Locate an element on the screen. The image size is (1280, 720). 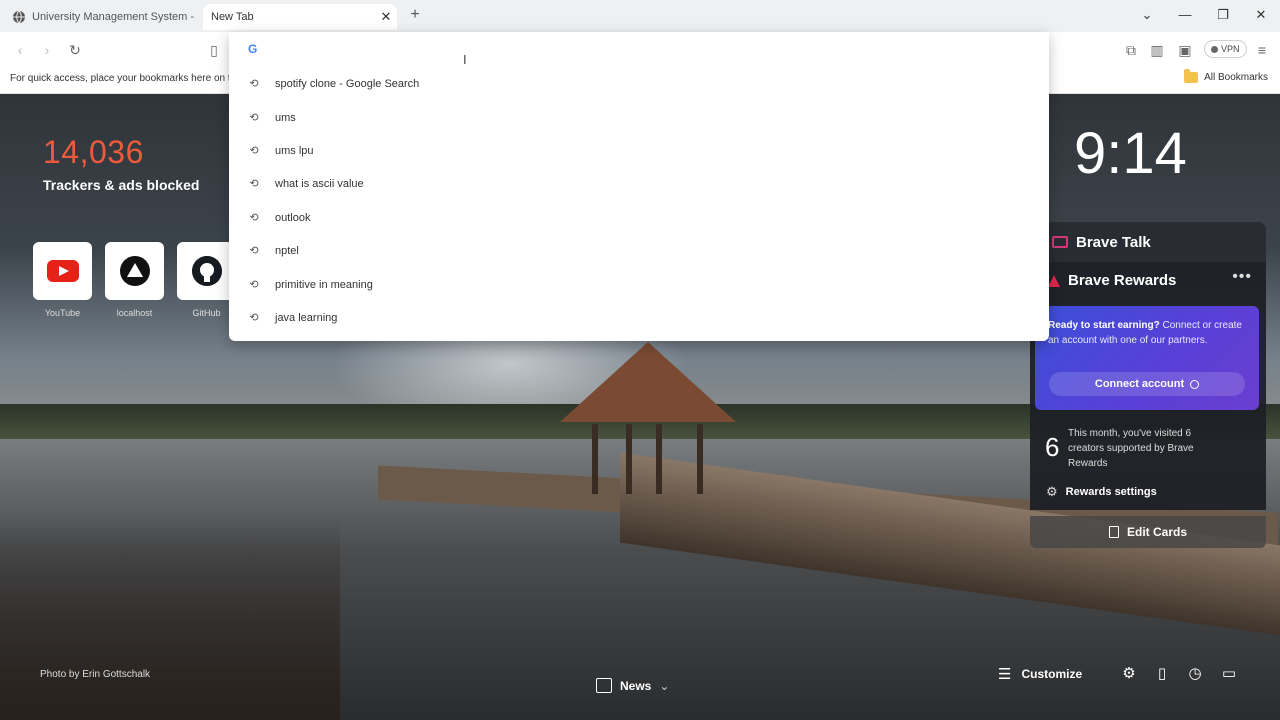
brave-talk-title: Brave Talk is located at coordinates (1113, 242).